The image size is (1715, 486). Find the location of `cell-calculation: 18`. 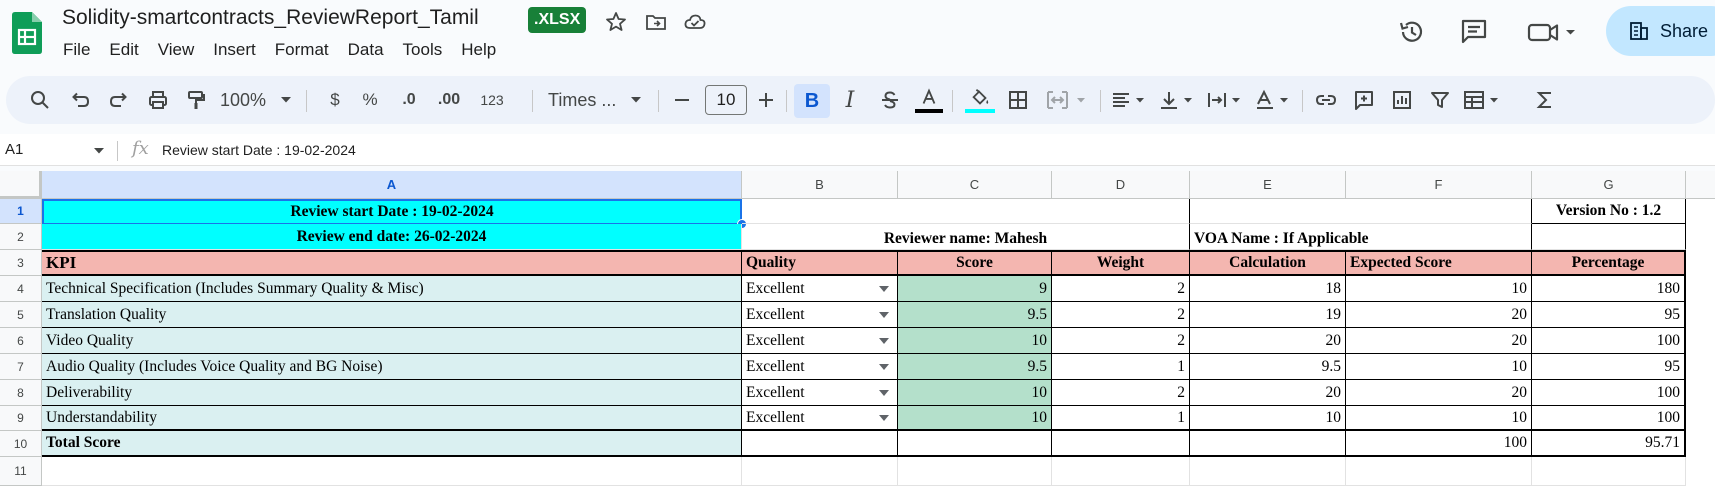

cell-calculation: 18 is located at coordinates (1268, 289).